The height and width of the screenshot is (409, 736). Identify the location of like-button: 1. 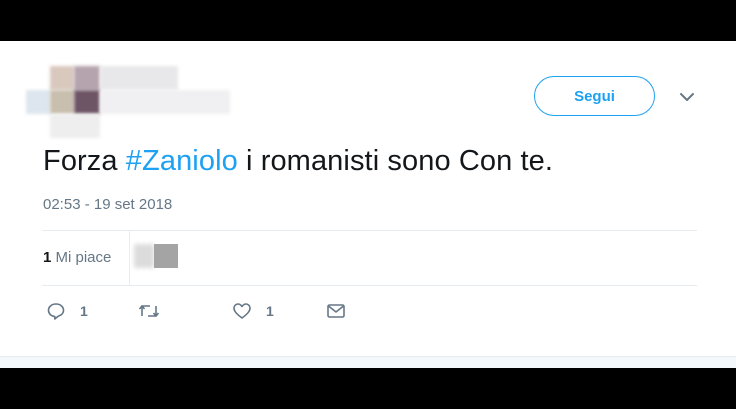
(253, 311).